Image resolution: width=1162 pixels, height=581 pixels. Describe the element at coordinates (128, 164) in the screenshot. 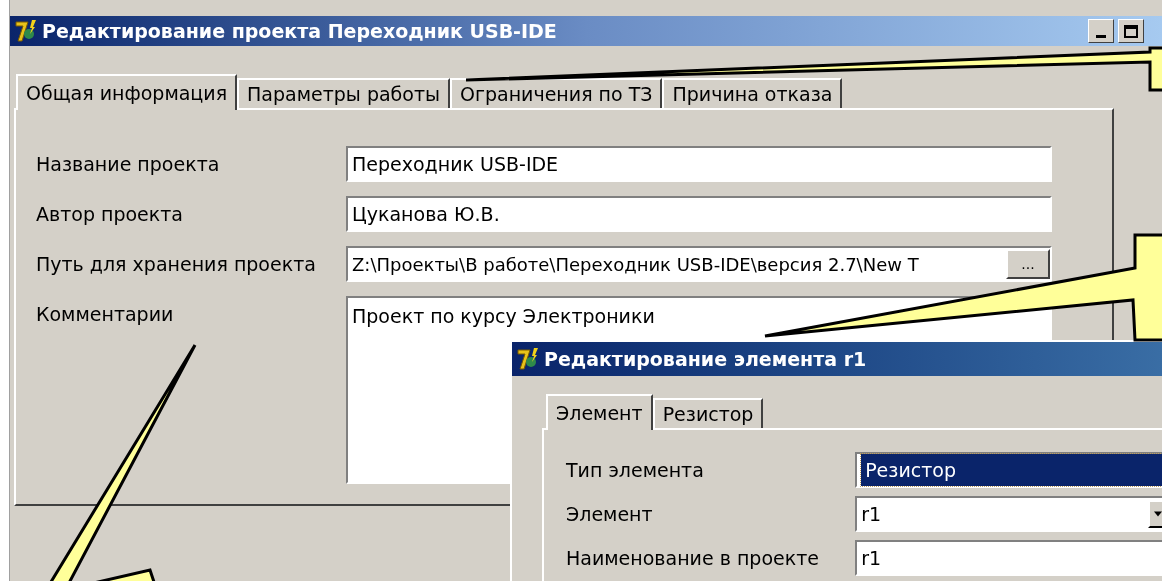

I see `field-label: Название проекта` at that location.